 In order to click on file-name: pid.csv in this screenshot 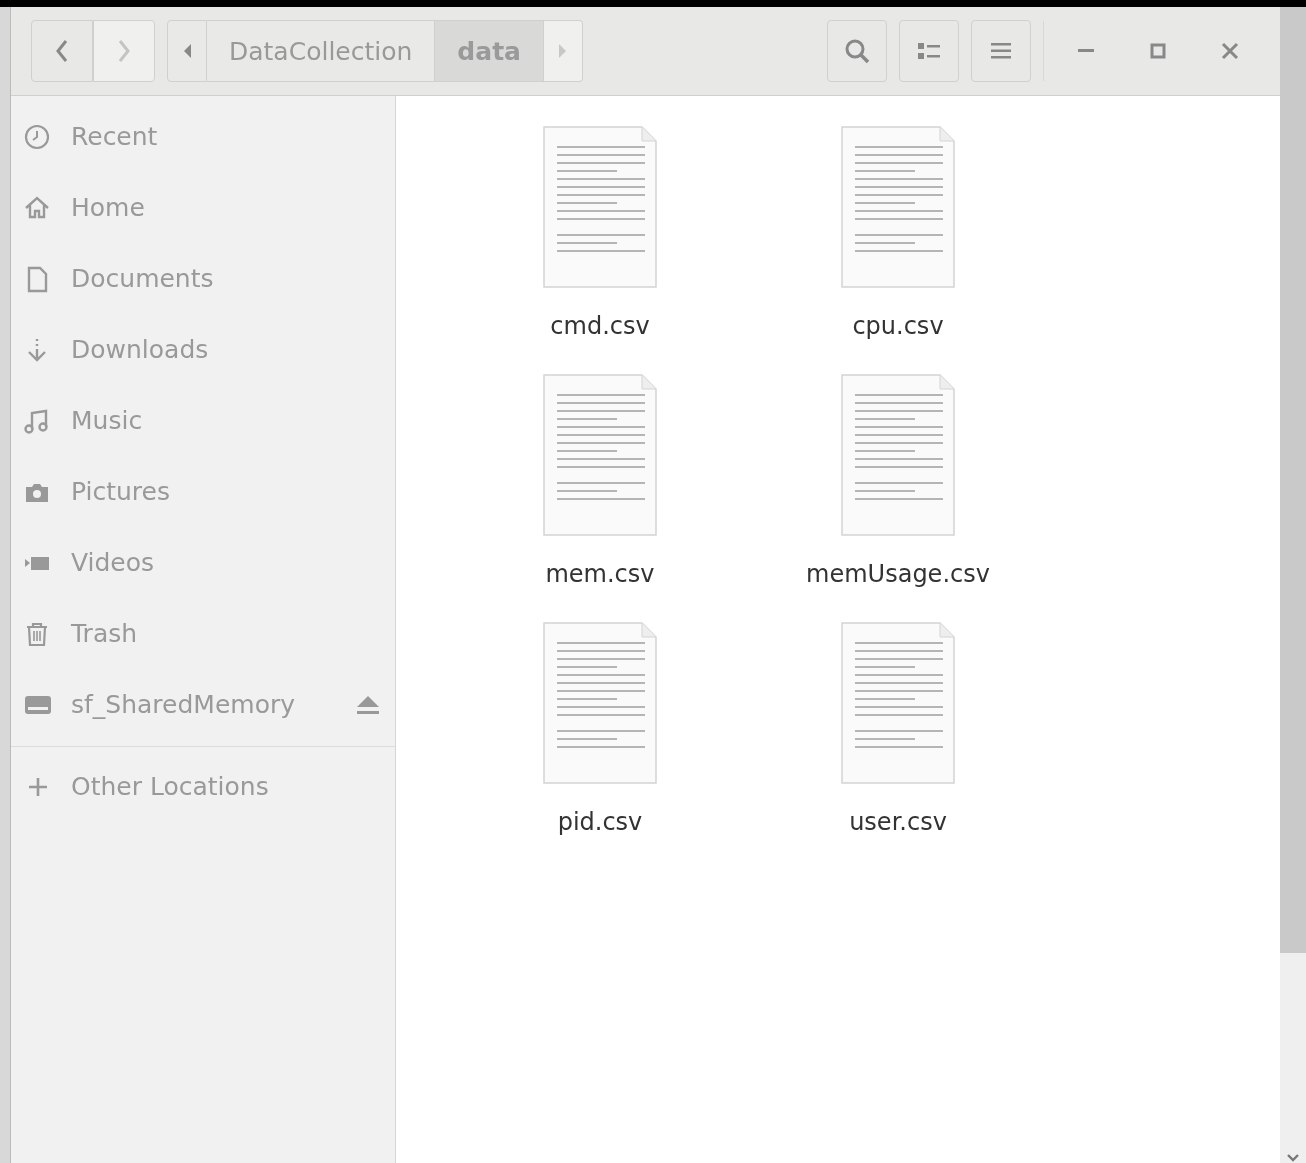, I will do `click(600, 822)`.